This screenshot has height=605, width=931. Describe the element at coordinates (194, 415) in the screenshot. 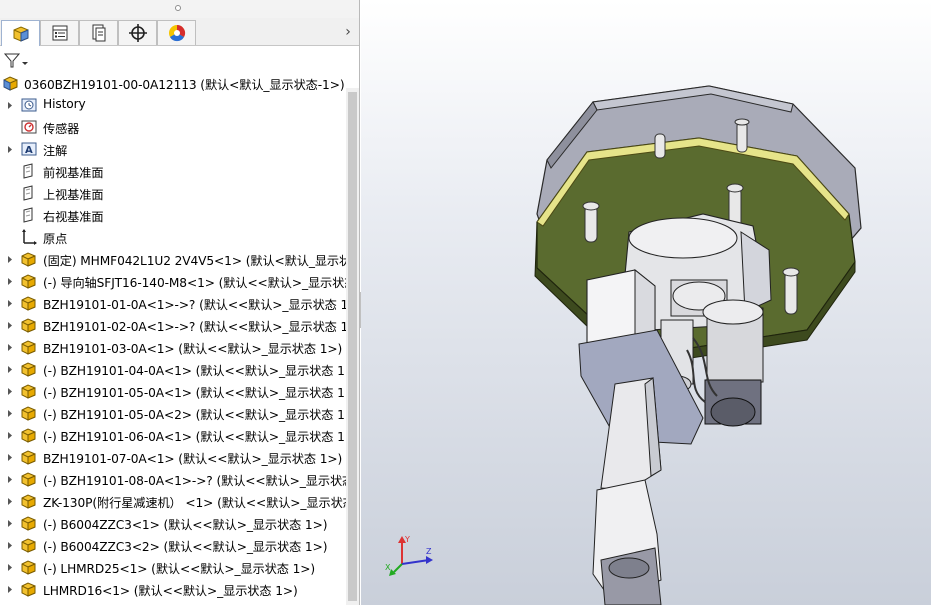

I see `tree-item-label: (-) BZH19101-05-0A<2> (默认<<默认>_显示状态 1>` at that location.